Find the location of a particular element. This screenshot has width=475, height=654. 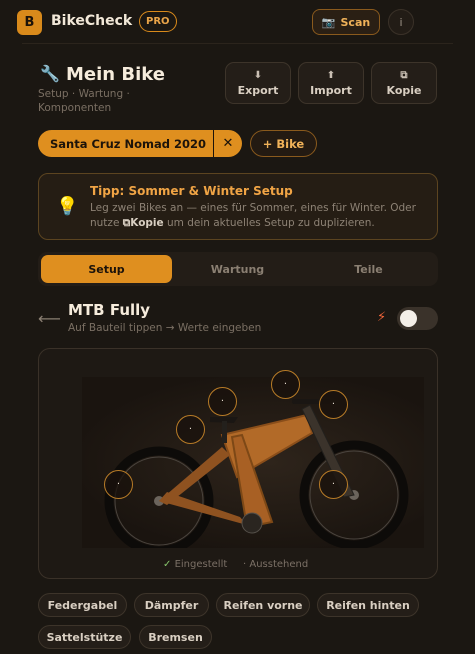

info-button: i is located at coordinates (401, 22).